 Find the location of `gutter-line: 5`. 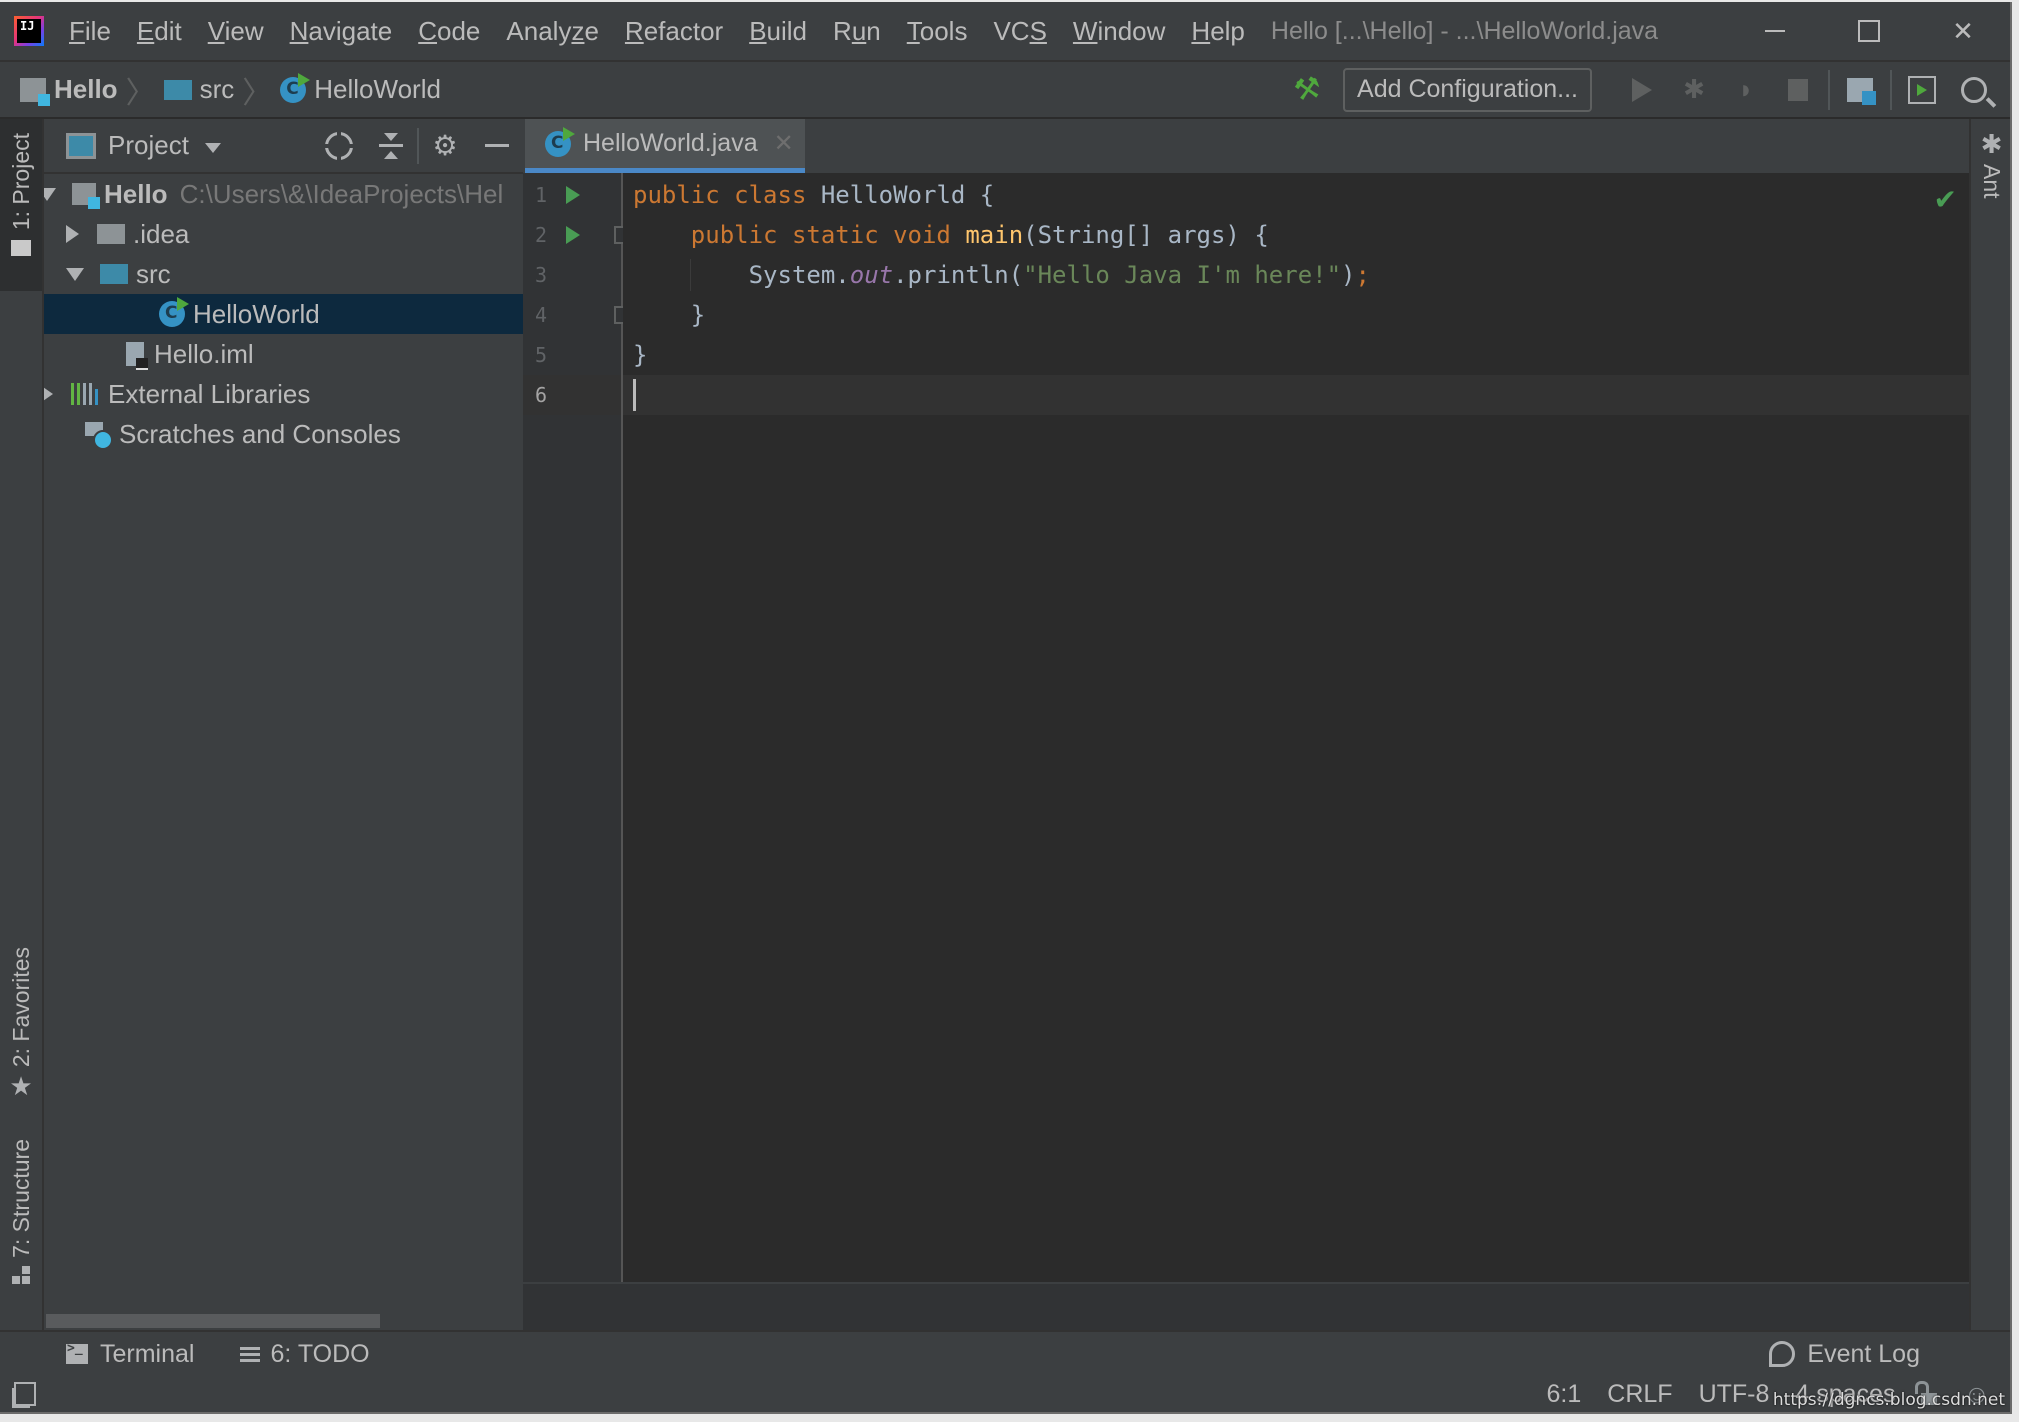

gutter-line: 5 is located at coordinates (572, 355).